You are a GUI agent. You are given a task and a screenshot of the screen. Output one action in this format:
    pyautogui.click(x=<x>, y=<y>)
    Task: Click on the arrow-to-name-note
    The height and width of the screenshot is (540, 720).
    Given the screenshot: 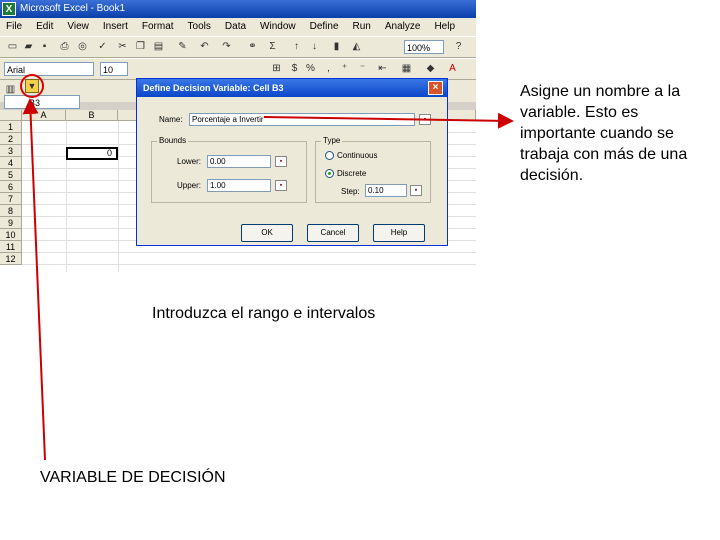 What is the action you would take?
    pyautogui.click(x=388, y=120)
    